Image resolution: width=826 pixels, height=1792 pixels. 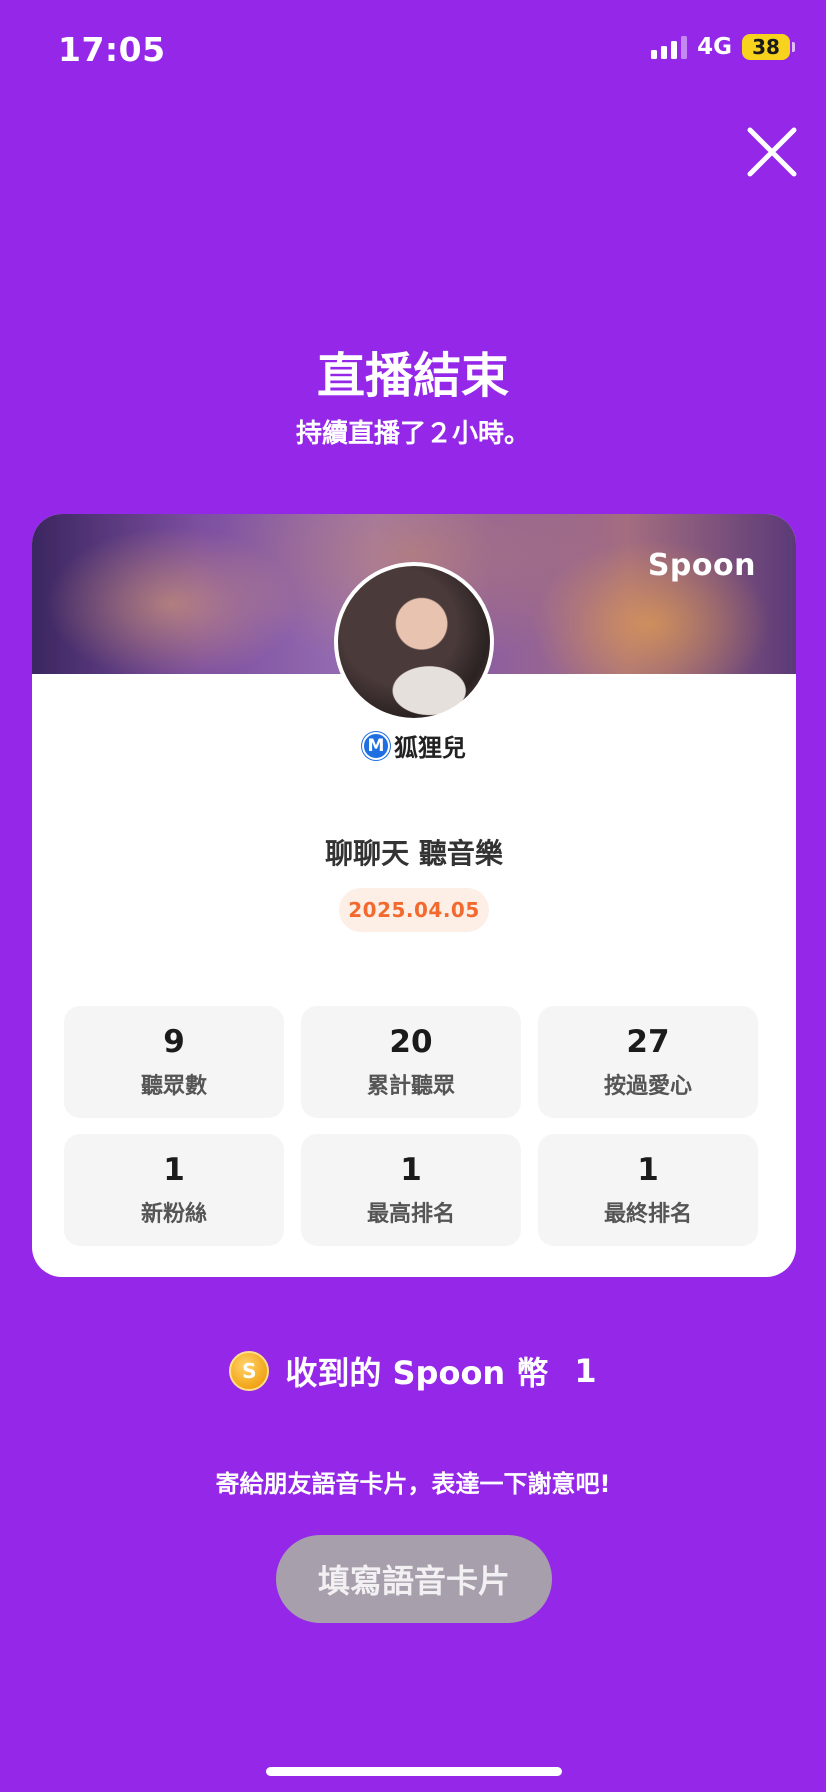 I want to click on network-type: 4G, so click(x=714, y=47).